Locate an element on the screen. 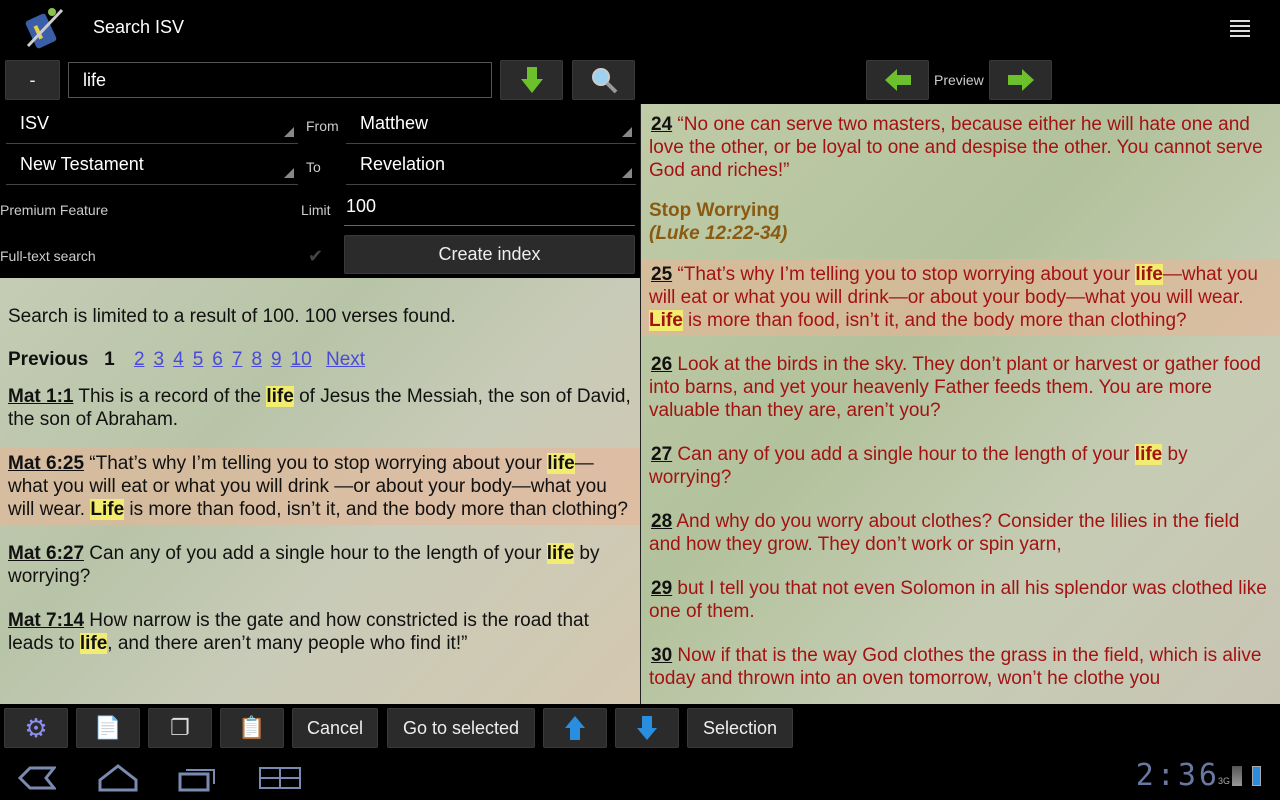 This screenshot has width=1280, height=800. translation-value: ISV is located at coordinates (35, 123).